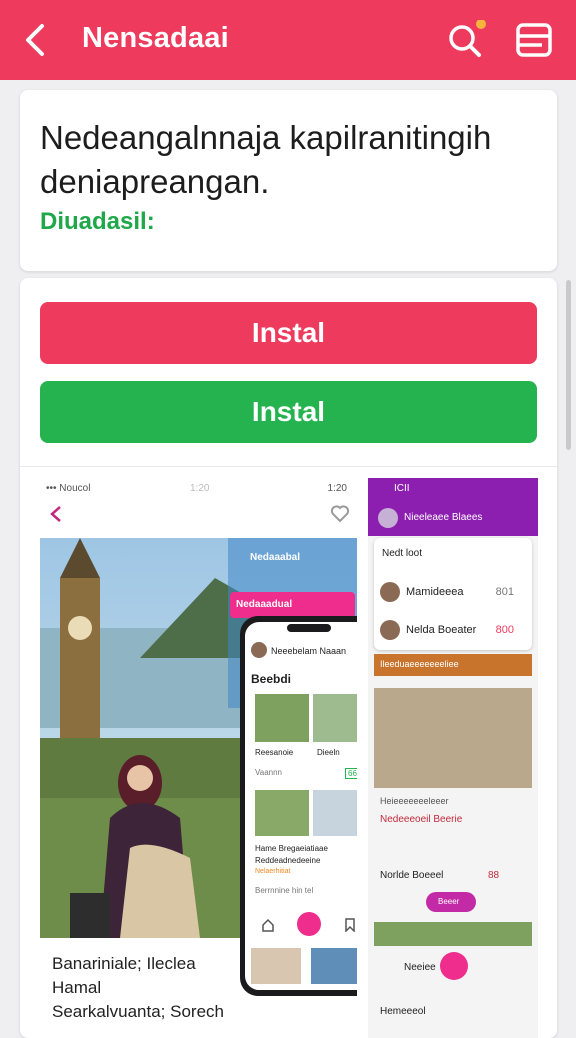 This screenshot has width=576, height=1038. What do you see at coordinates (124, 963) in the screenshot?
I see `caption-line-1: Banariniale; Ileclea` at bounding box center [124, 963].